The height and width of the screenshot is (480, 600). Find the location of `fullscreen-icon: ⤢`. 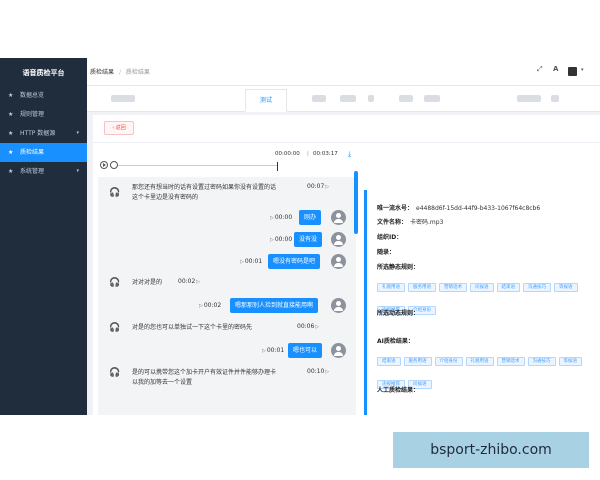

fullscreen-icon: ⤢ is located at coordinates (540, 69).